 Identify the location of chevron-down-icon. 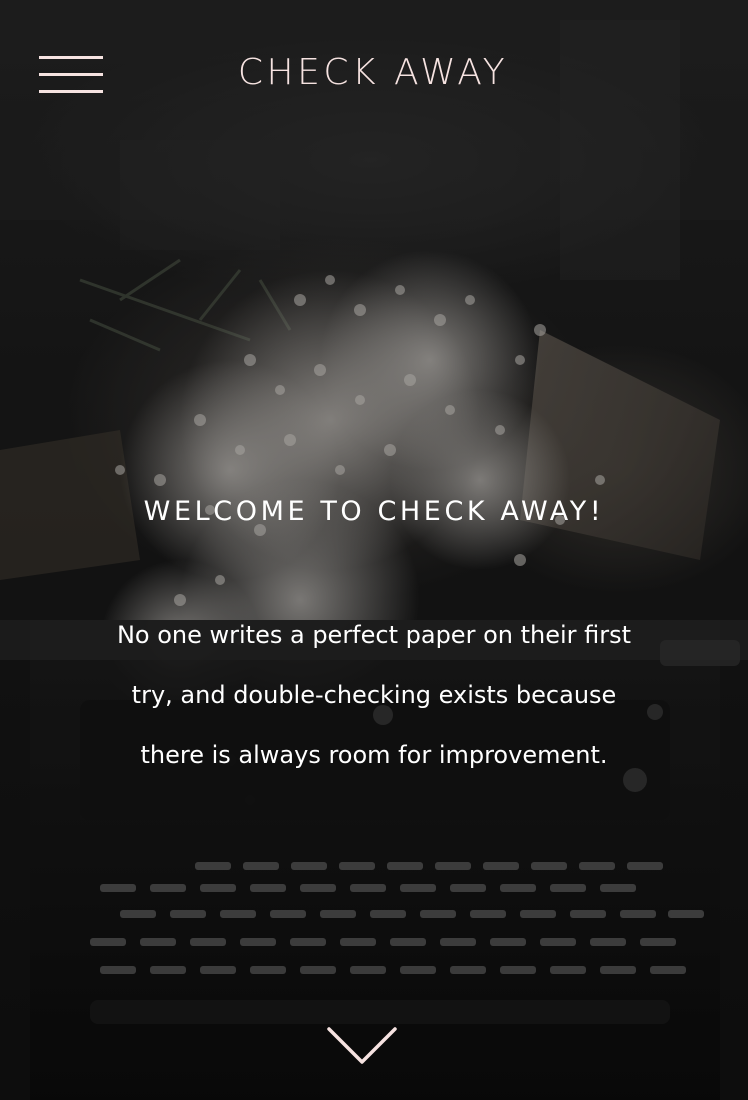
(362, 1046).